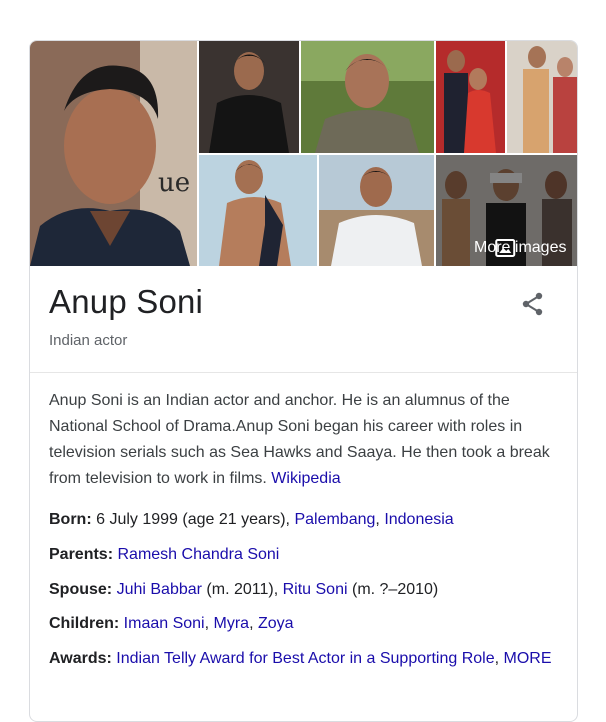 The width and height of the screenshot is (606, 722). I want to click on fact-parents: Parents: Ramesh Chandra Soni, so click(304, 555).